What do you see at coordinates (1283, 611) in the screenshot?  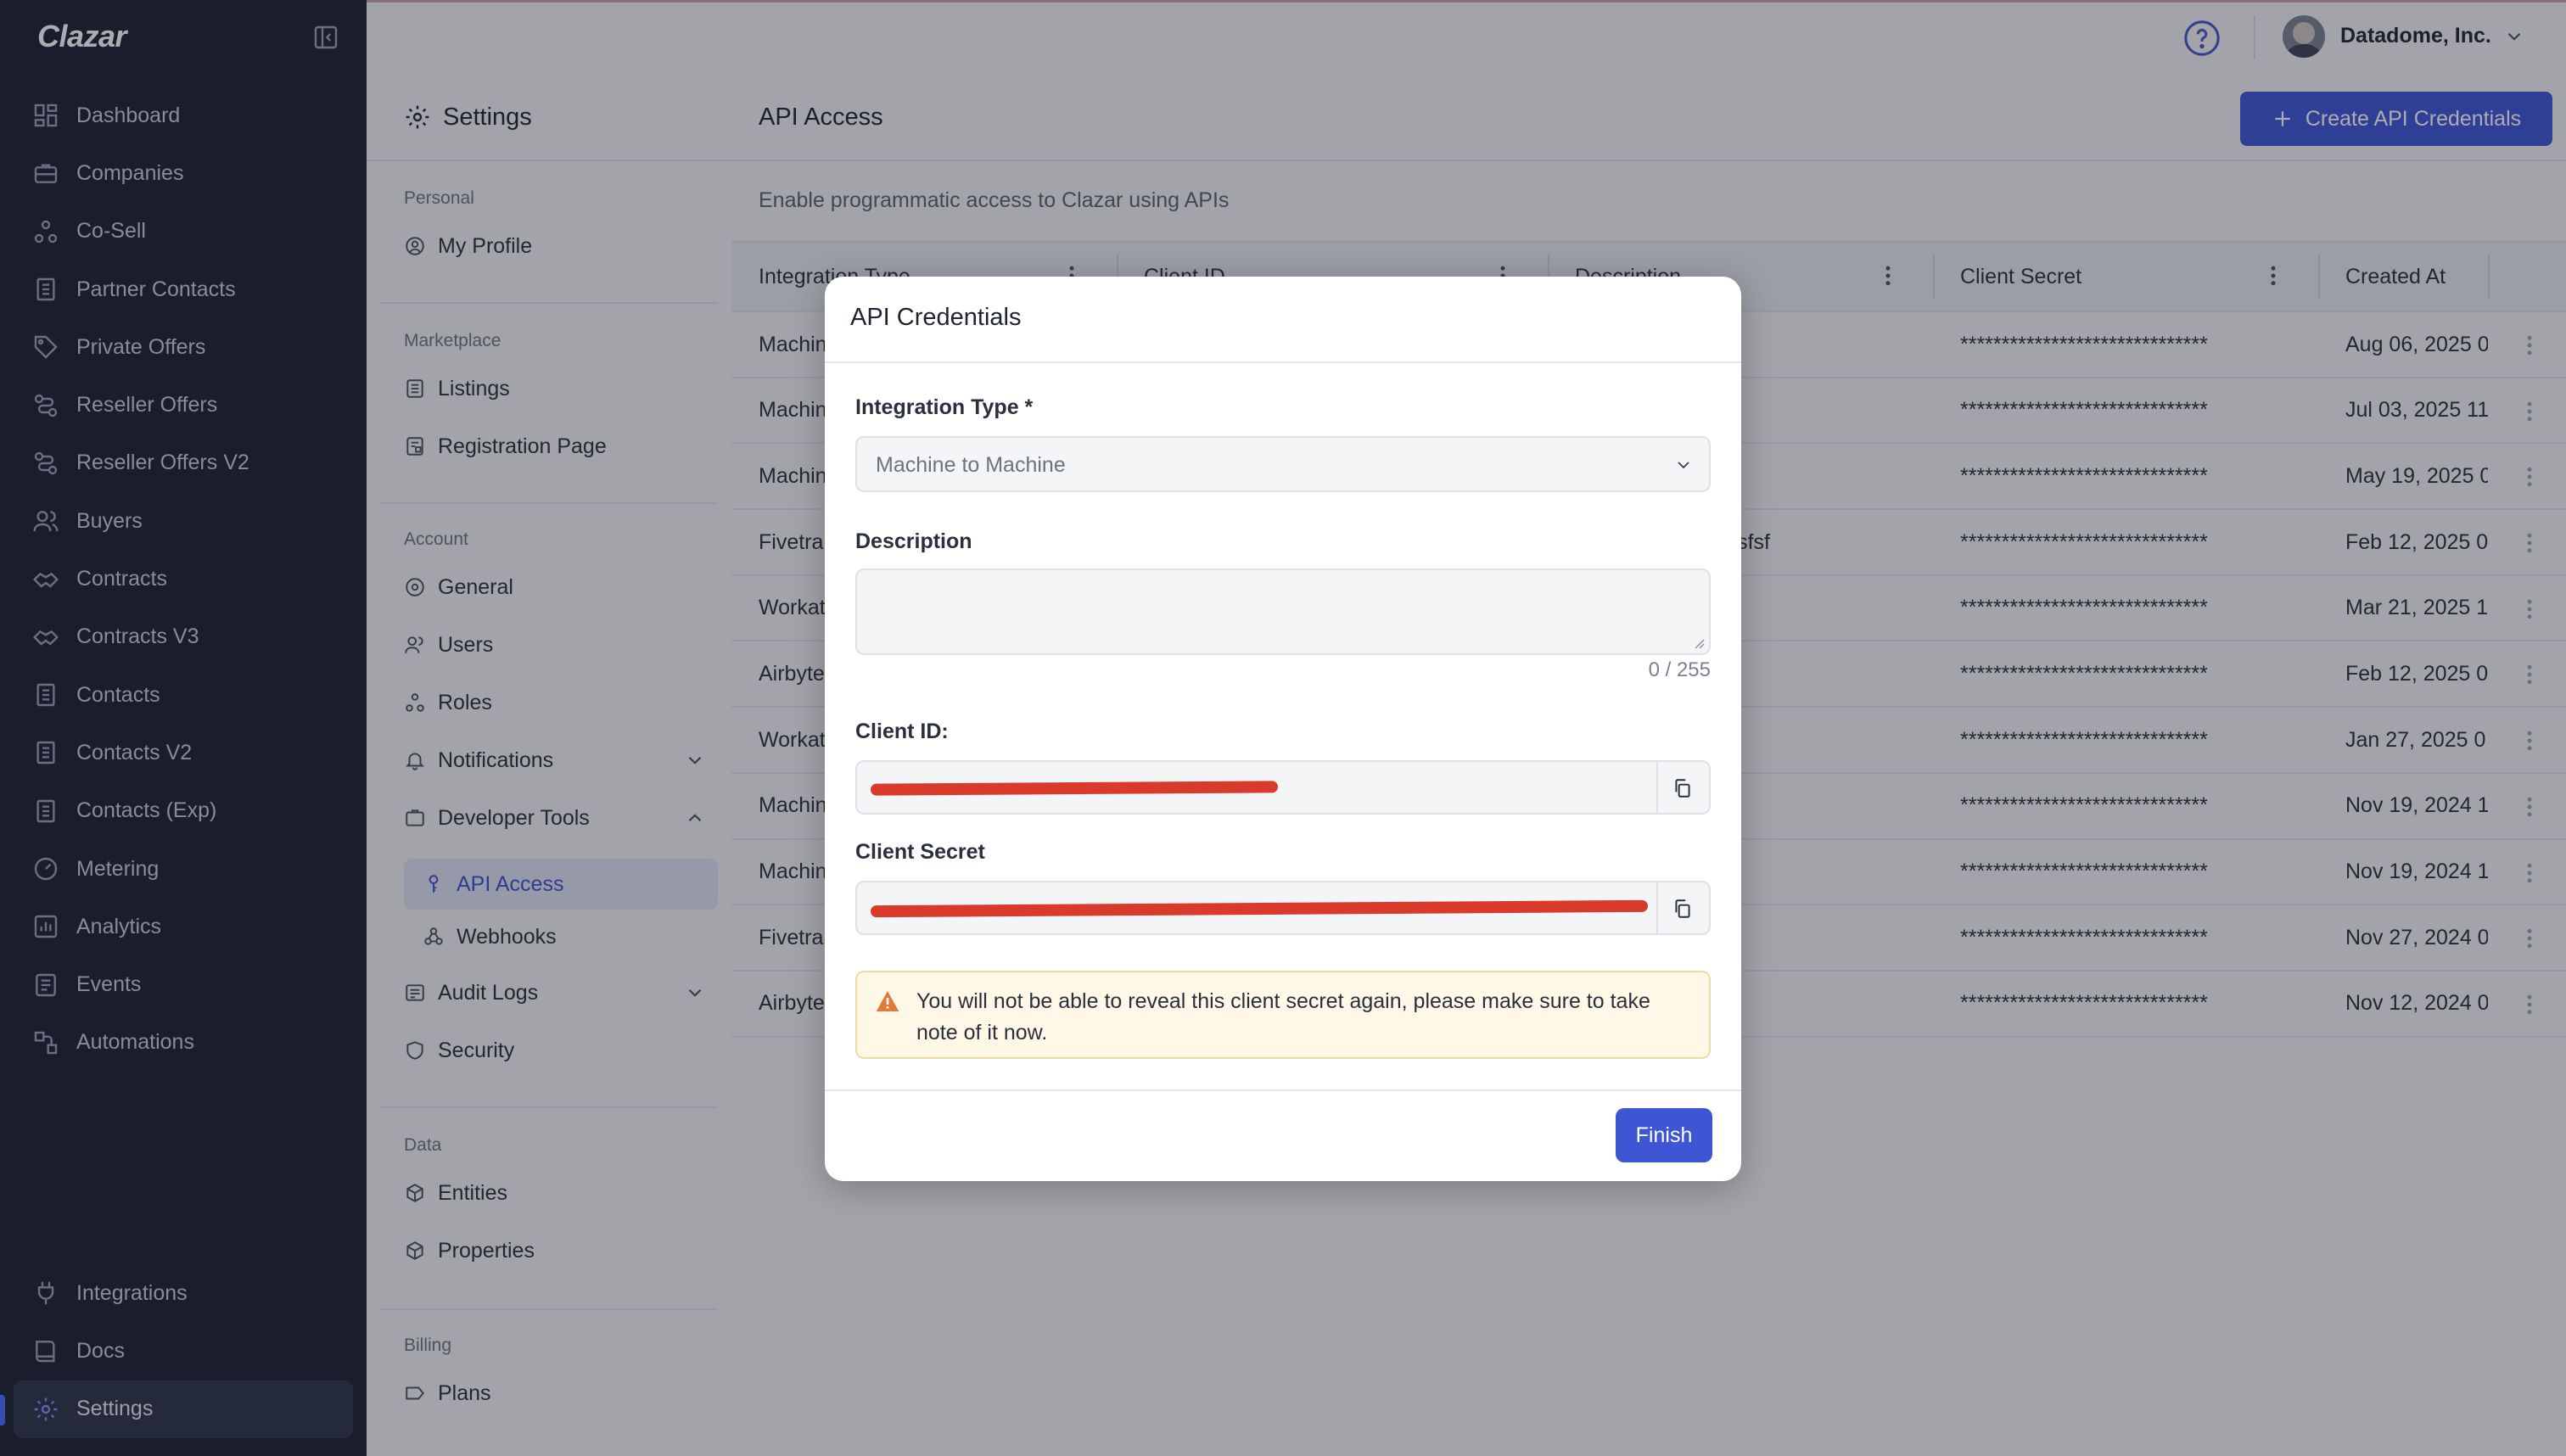 I see `description-textarea` at bounding box center [1283, 611].